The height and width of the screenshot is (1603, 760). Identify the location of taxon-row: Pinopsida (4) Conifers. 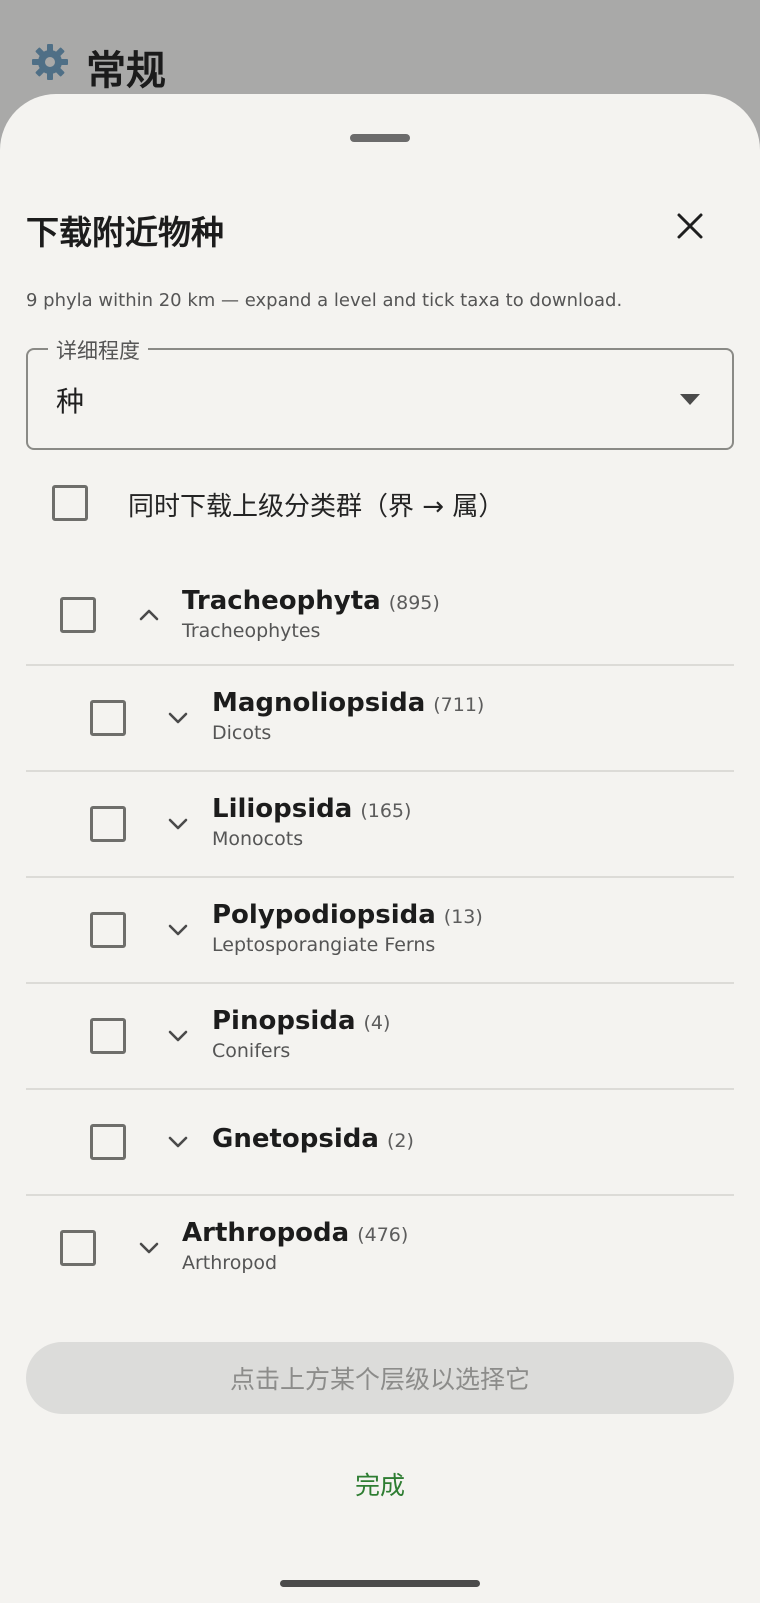
(380, 1037).